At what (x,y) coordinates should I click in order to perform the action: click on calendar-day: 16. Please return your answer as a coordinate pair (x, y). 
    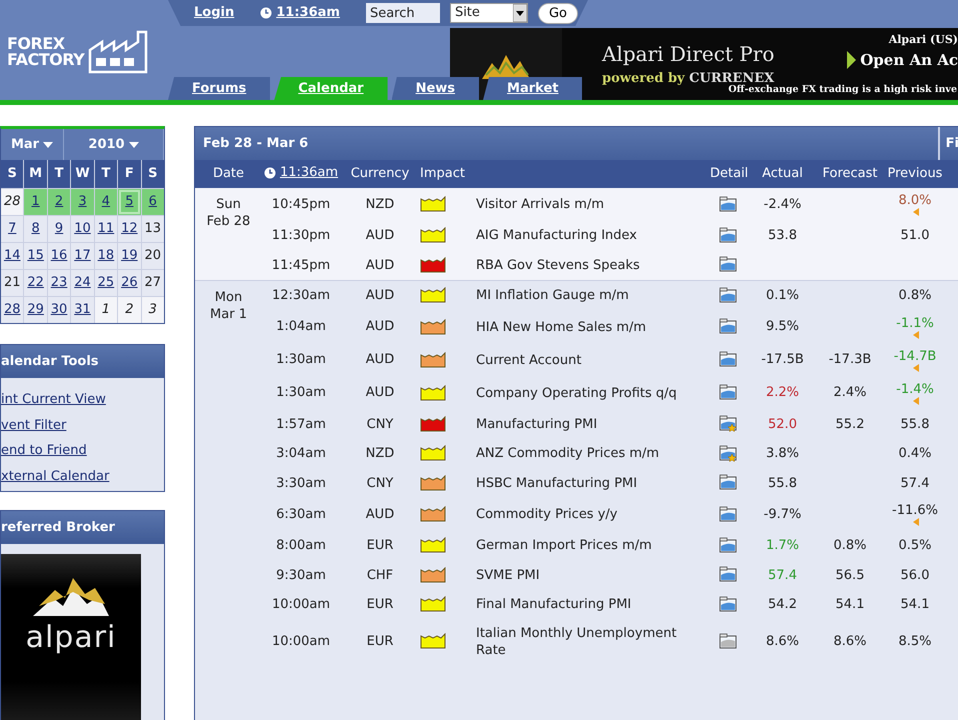
    Looking at the image, I should click on (59, 256).